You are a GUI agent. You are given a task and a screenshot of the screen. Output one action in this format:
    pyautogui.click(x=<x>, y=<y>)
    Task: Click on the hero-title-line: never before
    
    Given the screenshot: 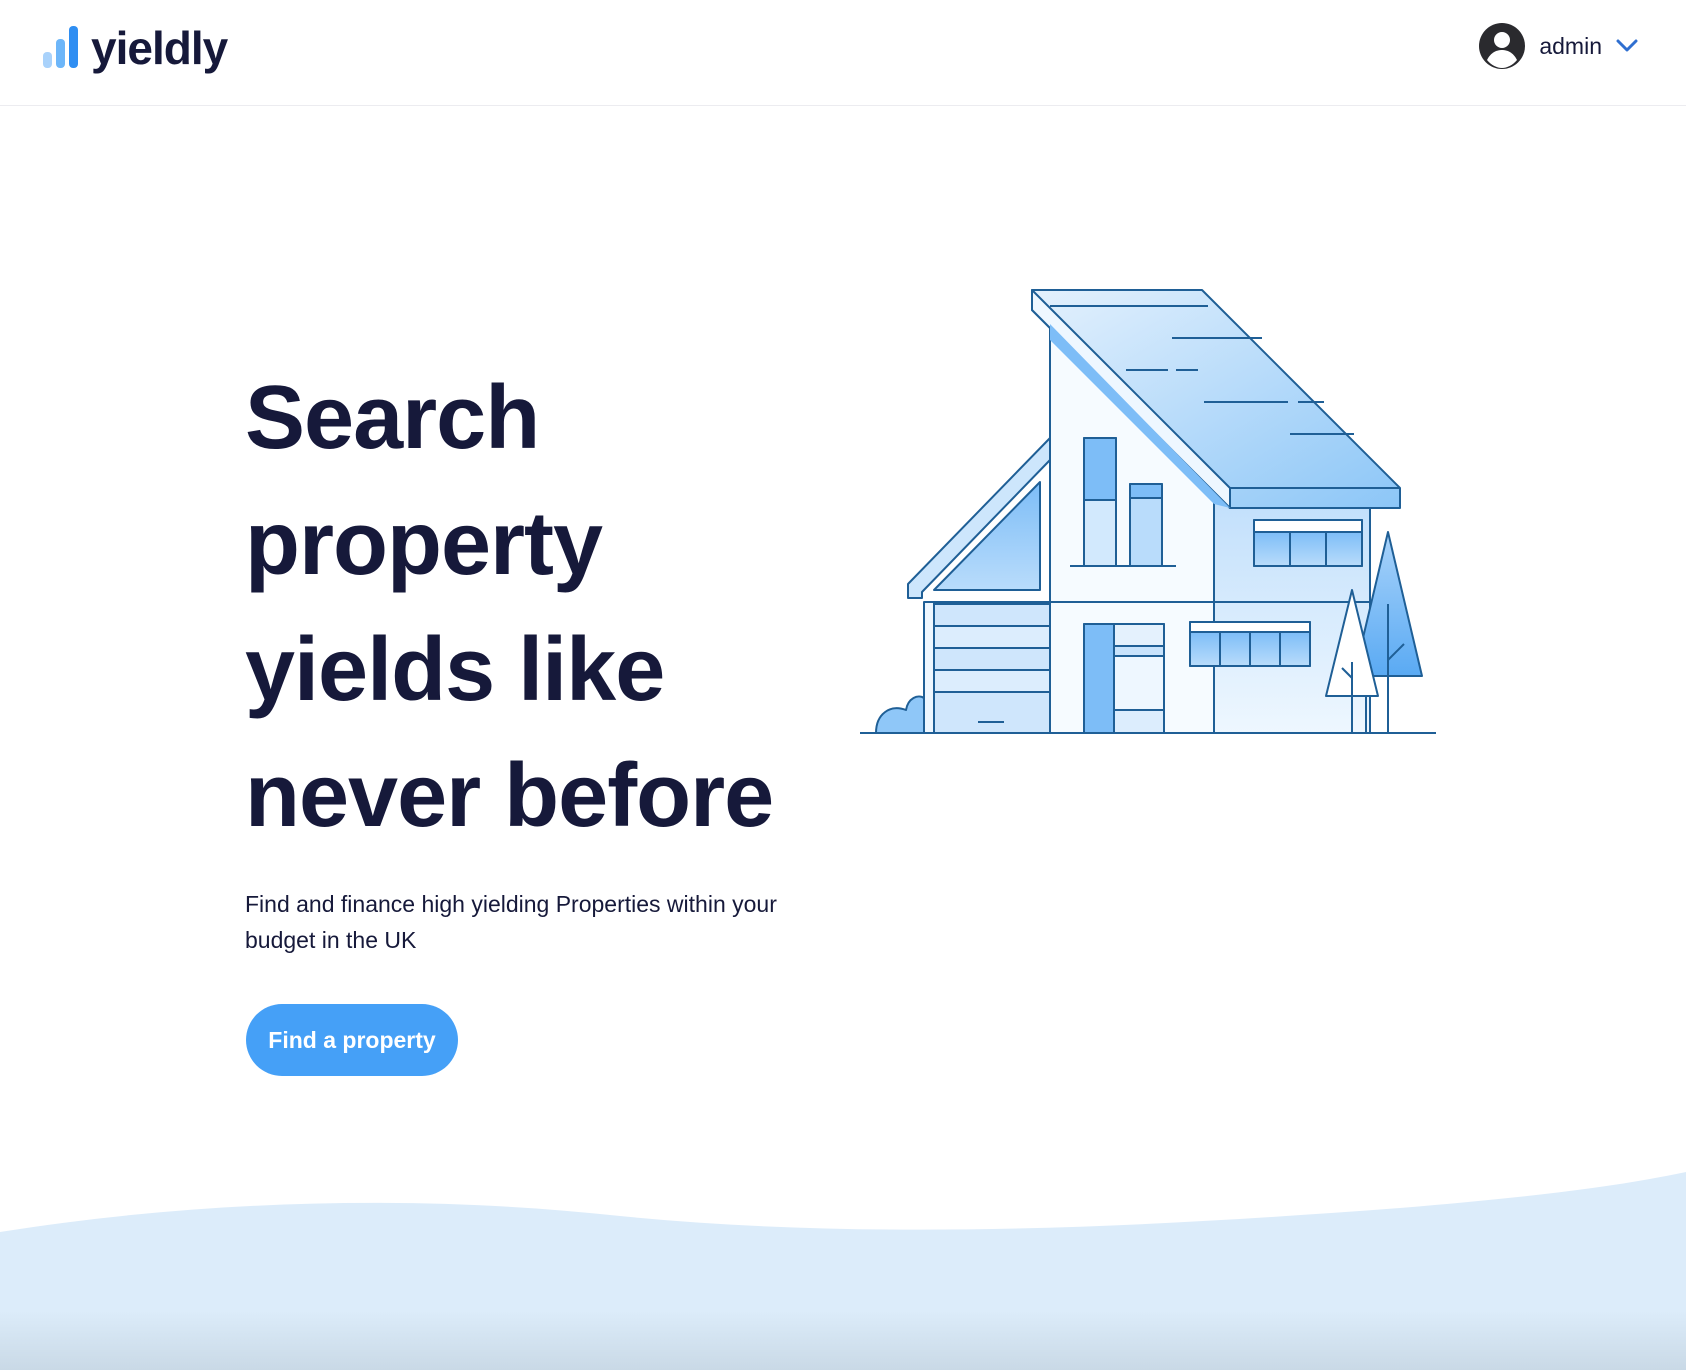 What is the action you would take?
    pyautogui.click(x=509, y=796)
    